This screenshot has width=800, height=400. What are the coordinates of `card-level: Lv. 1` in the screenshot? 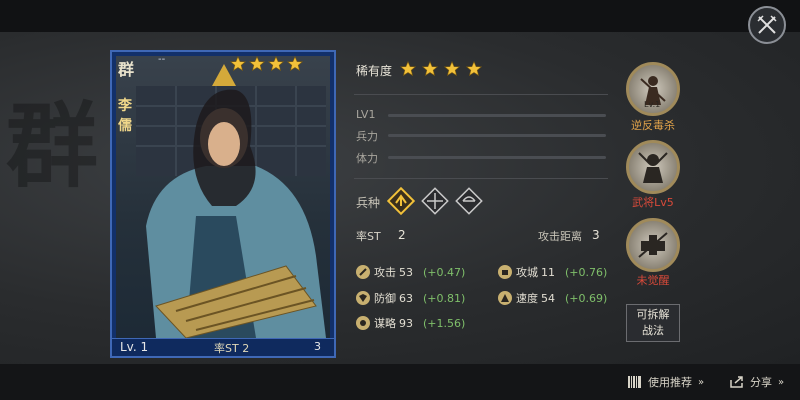 It's located at (134, 347).